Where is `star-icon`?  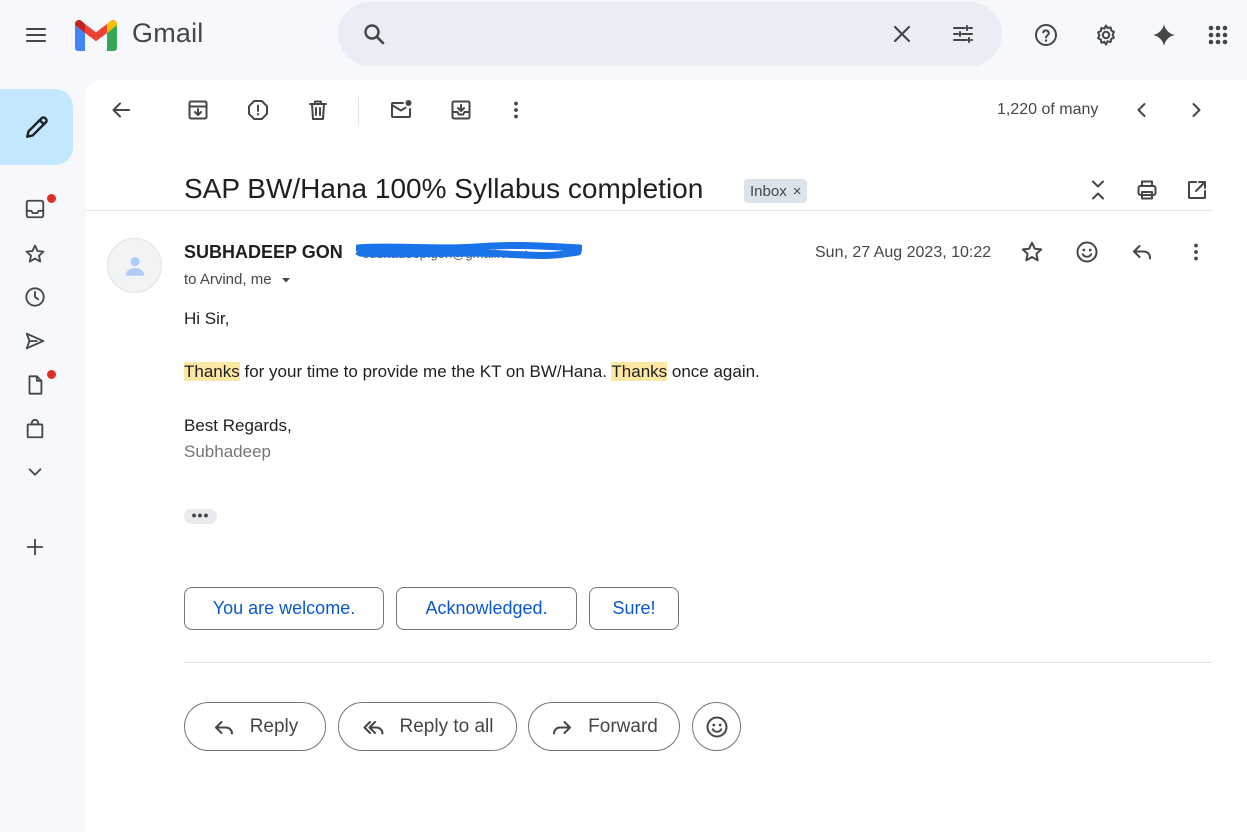
star-icon is located at coordinates (35, 253).